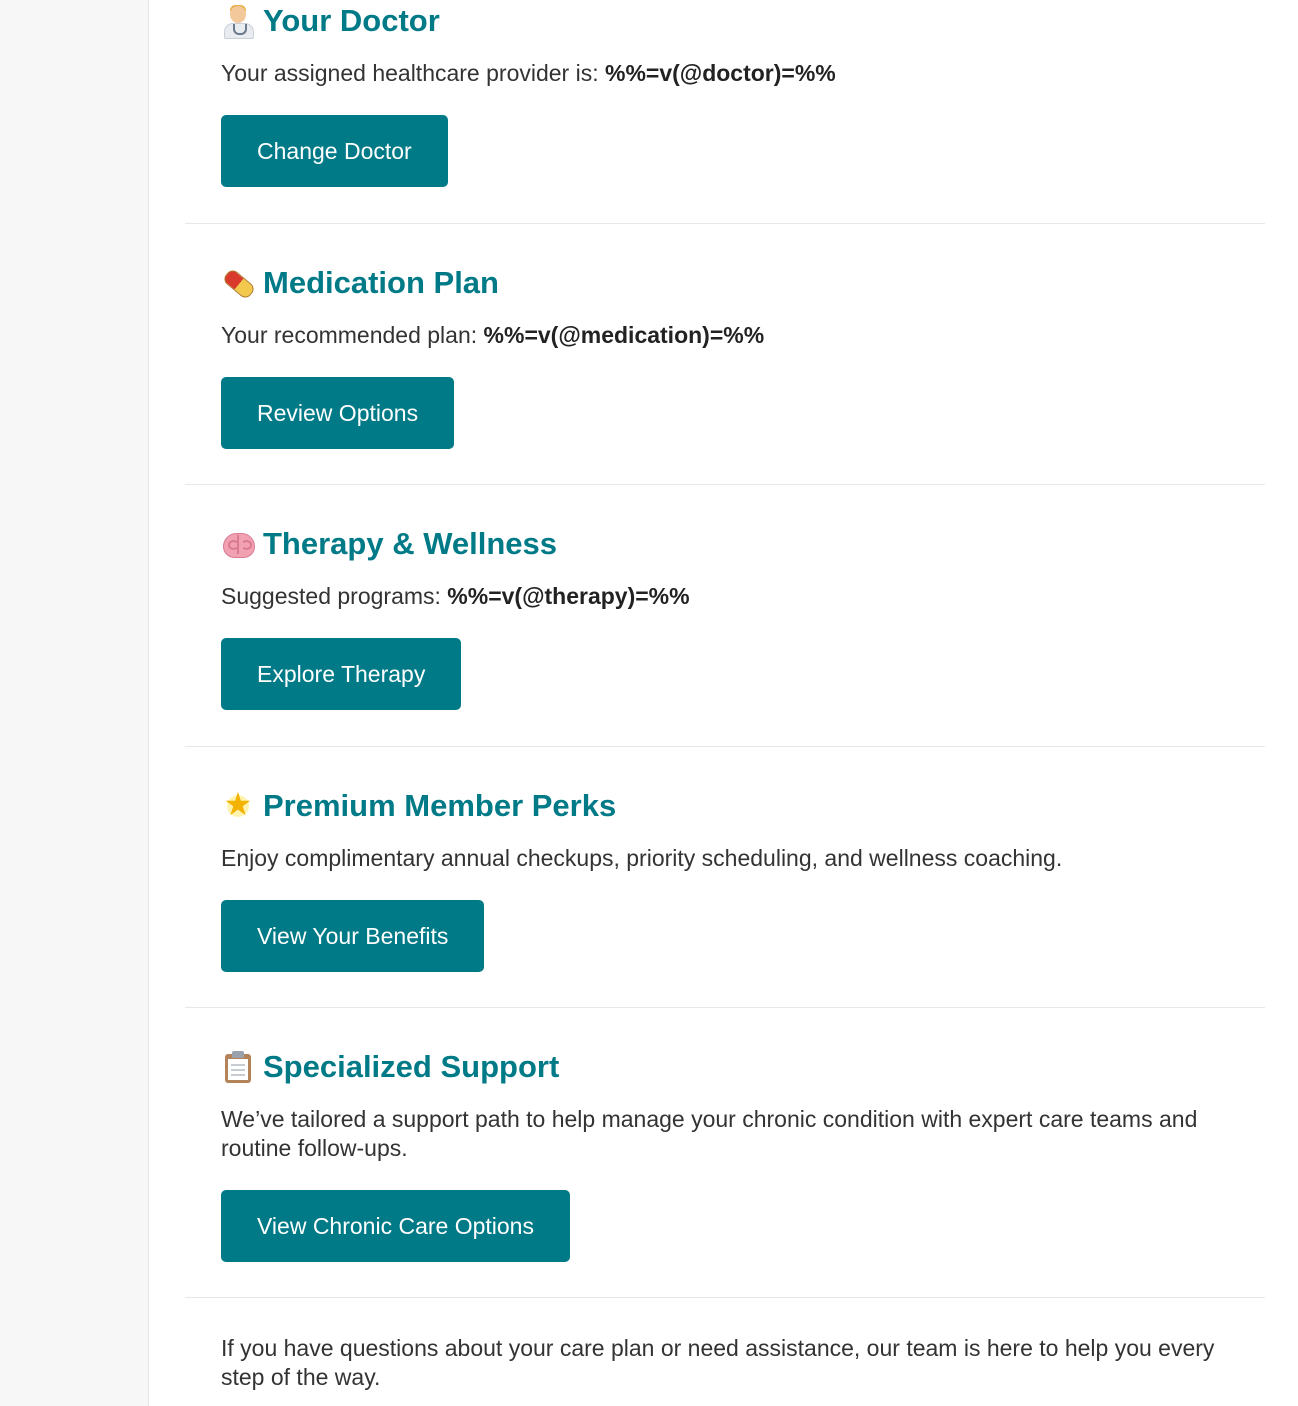  Describe the element at coordinates (395, 1226) in the screenshot. I see `view-chronic-care-button: View Chronic Care Options` at that location.